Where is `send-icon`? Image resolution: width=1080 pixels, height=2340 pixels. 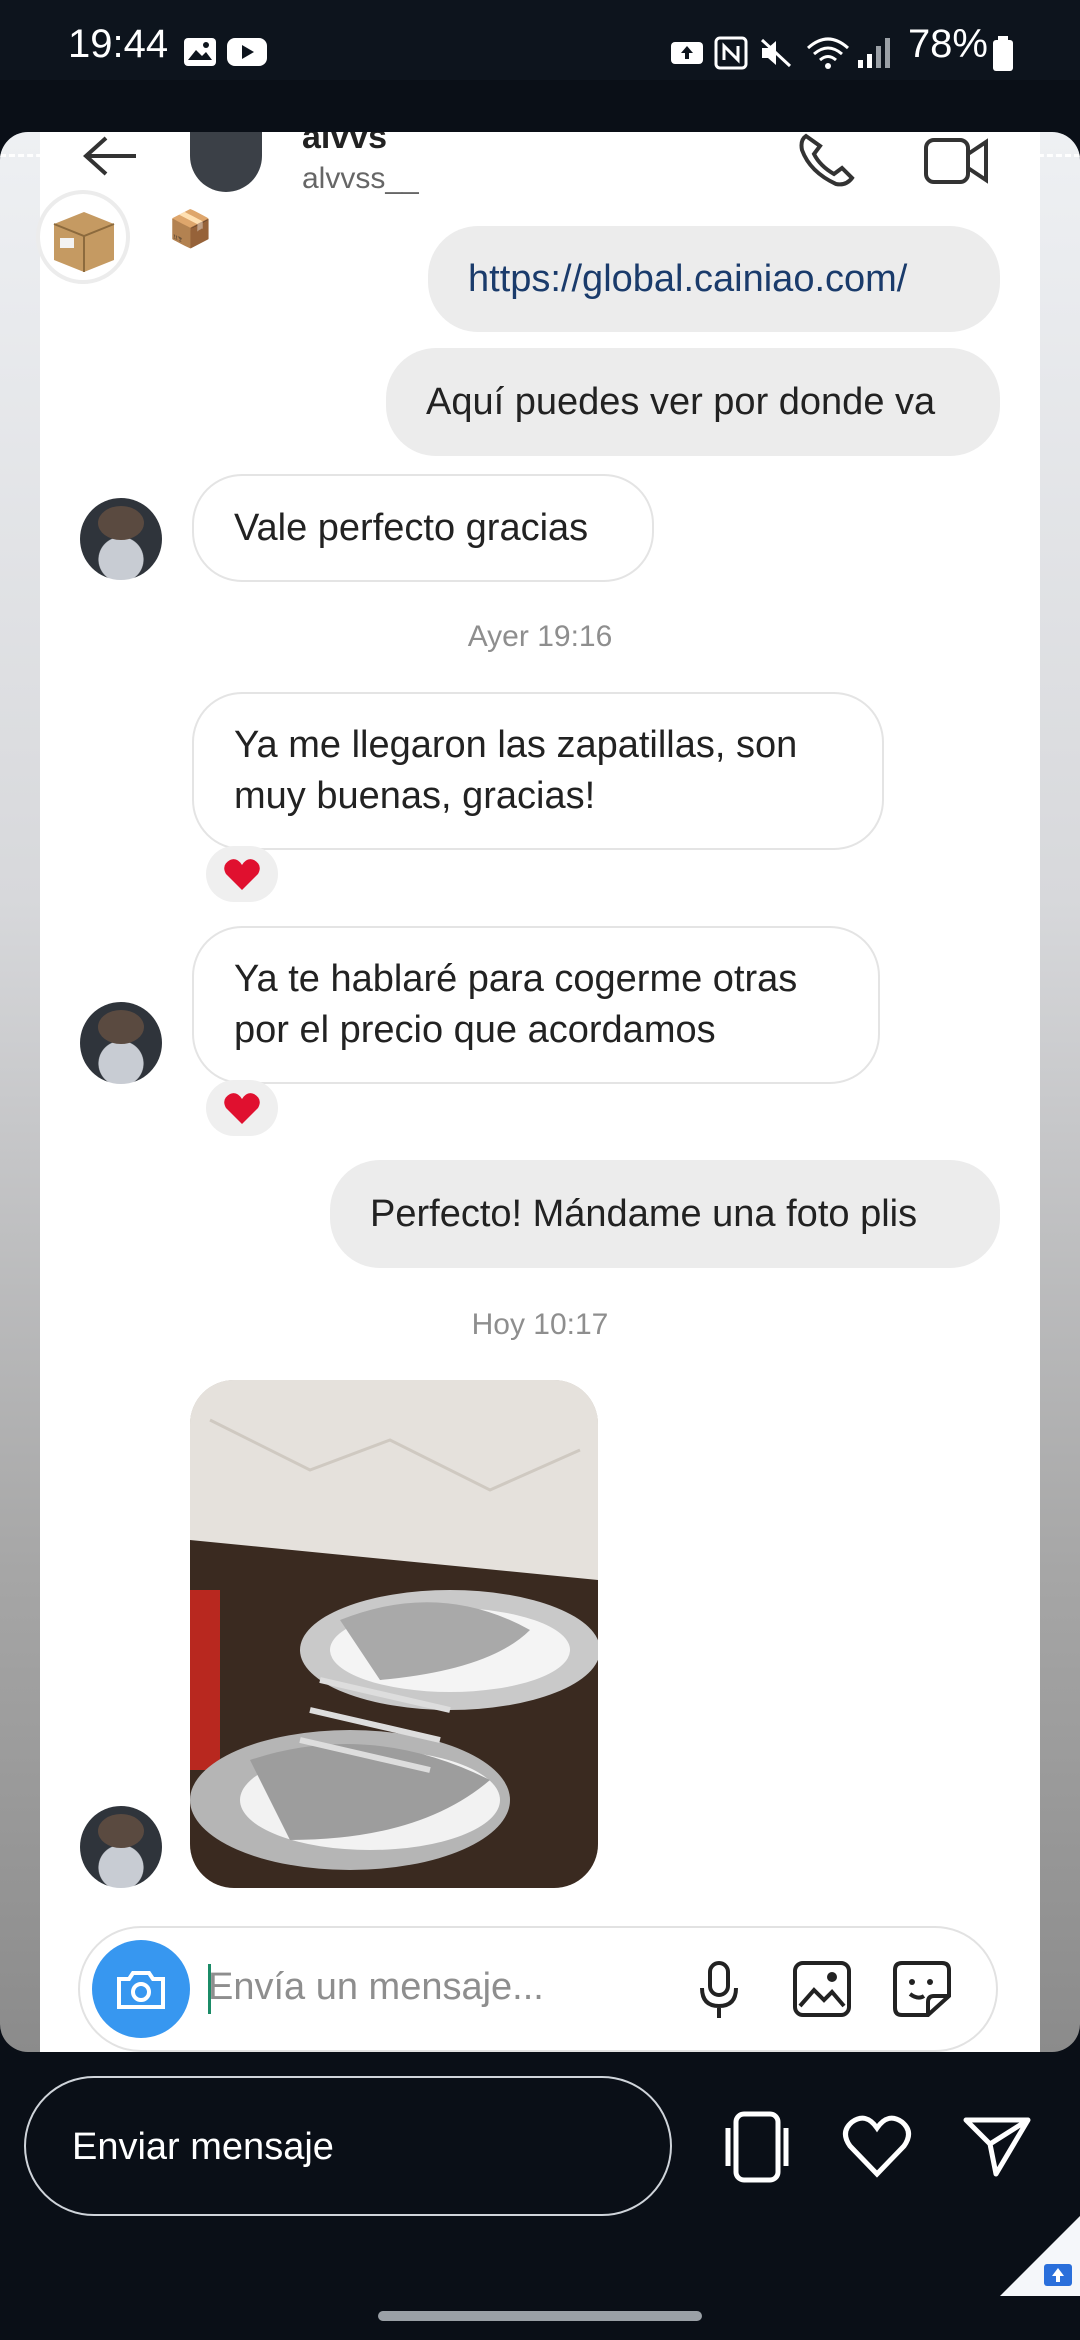
send-icon is located at coordinates (997, 2146).